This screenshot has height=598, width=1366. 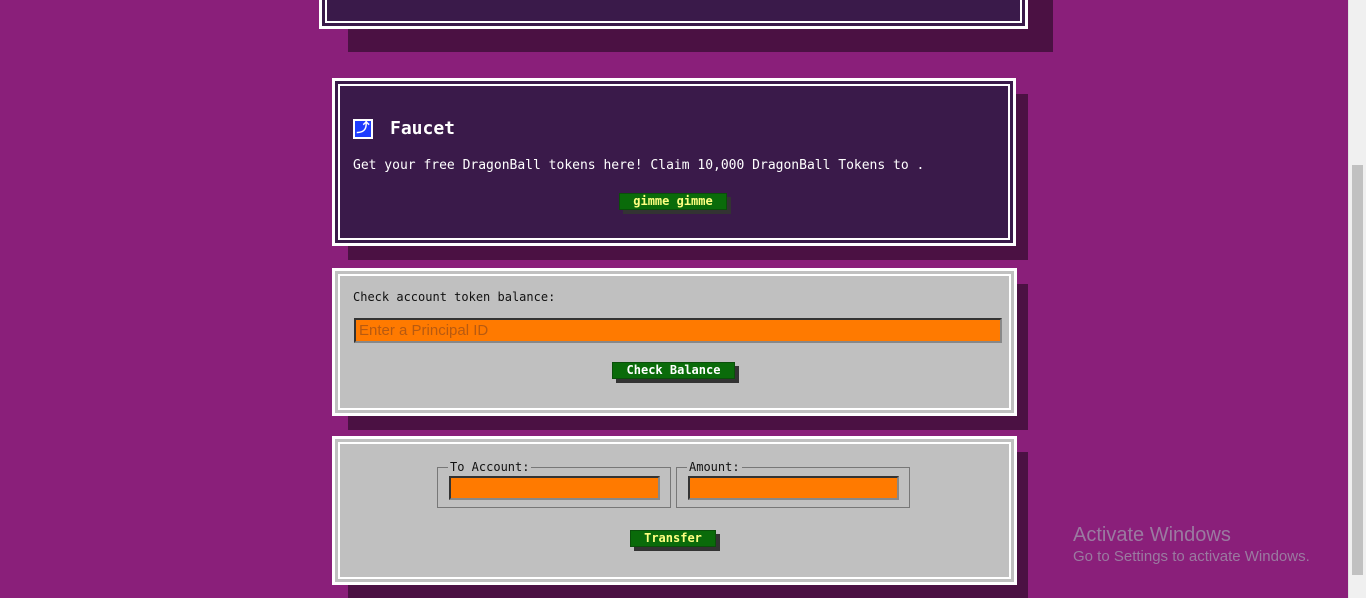 I want to click on activate-windows-title: Activate Windows, so click(x=1152, y=535).